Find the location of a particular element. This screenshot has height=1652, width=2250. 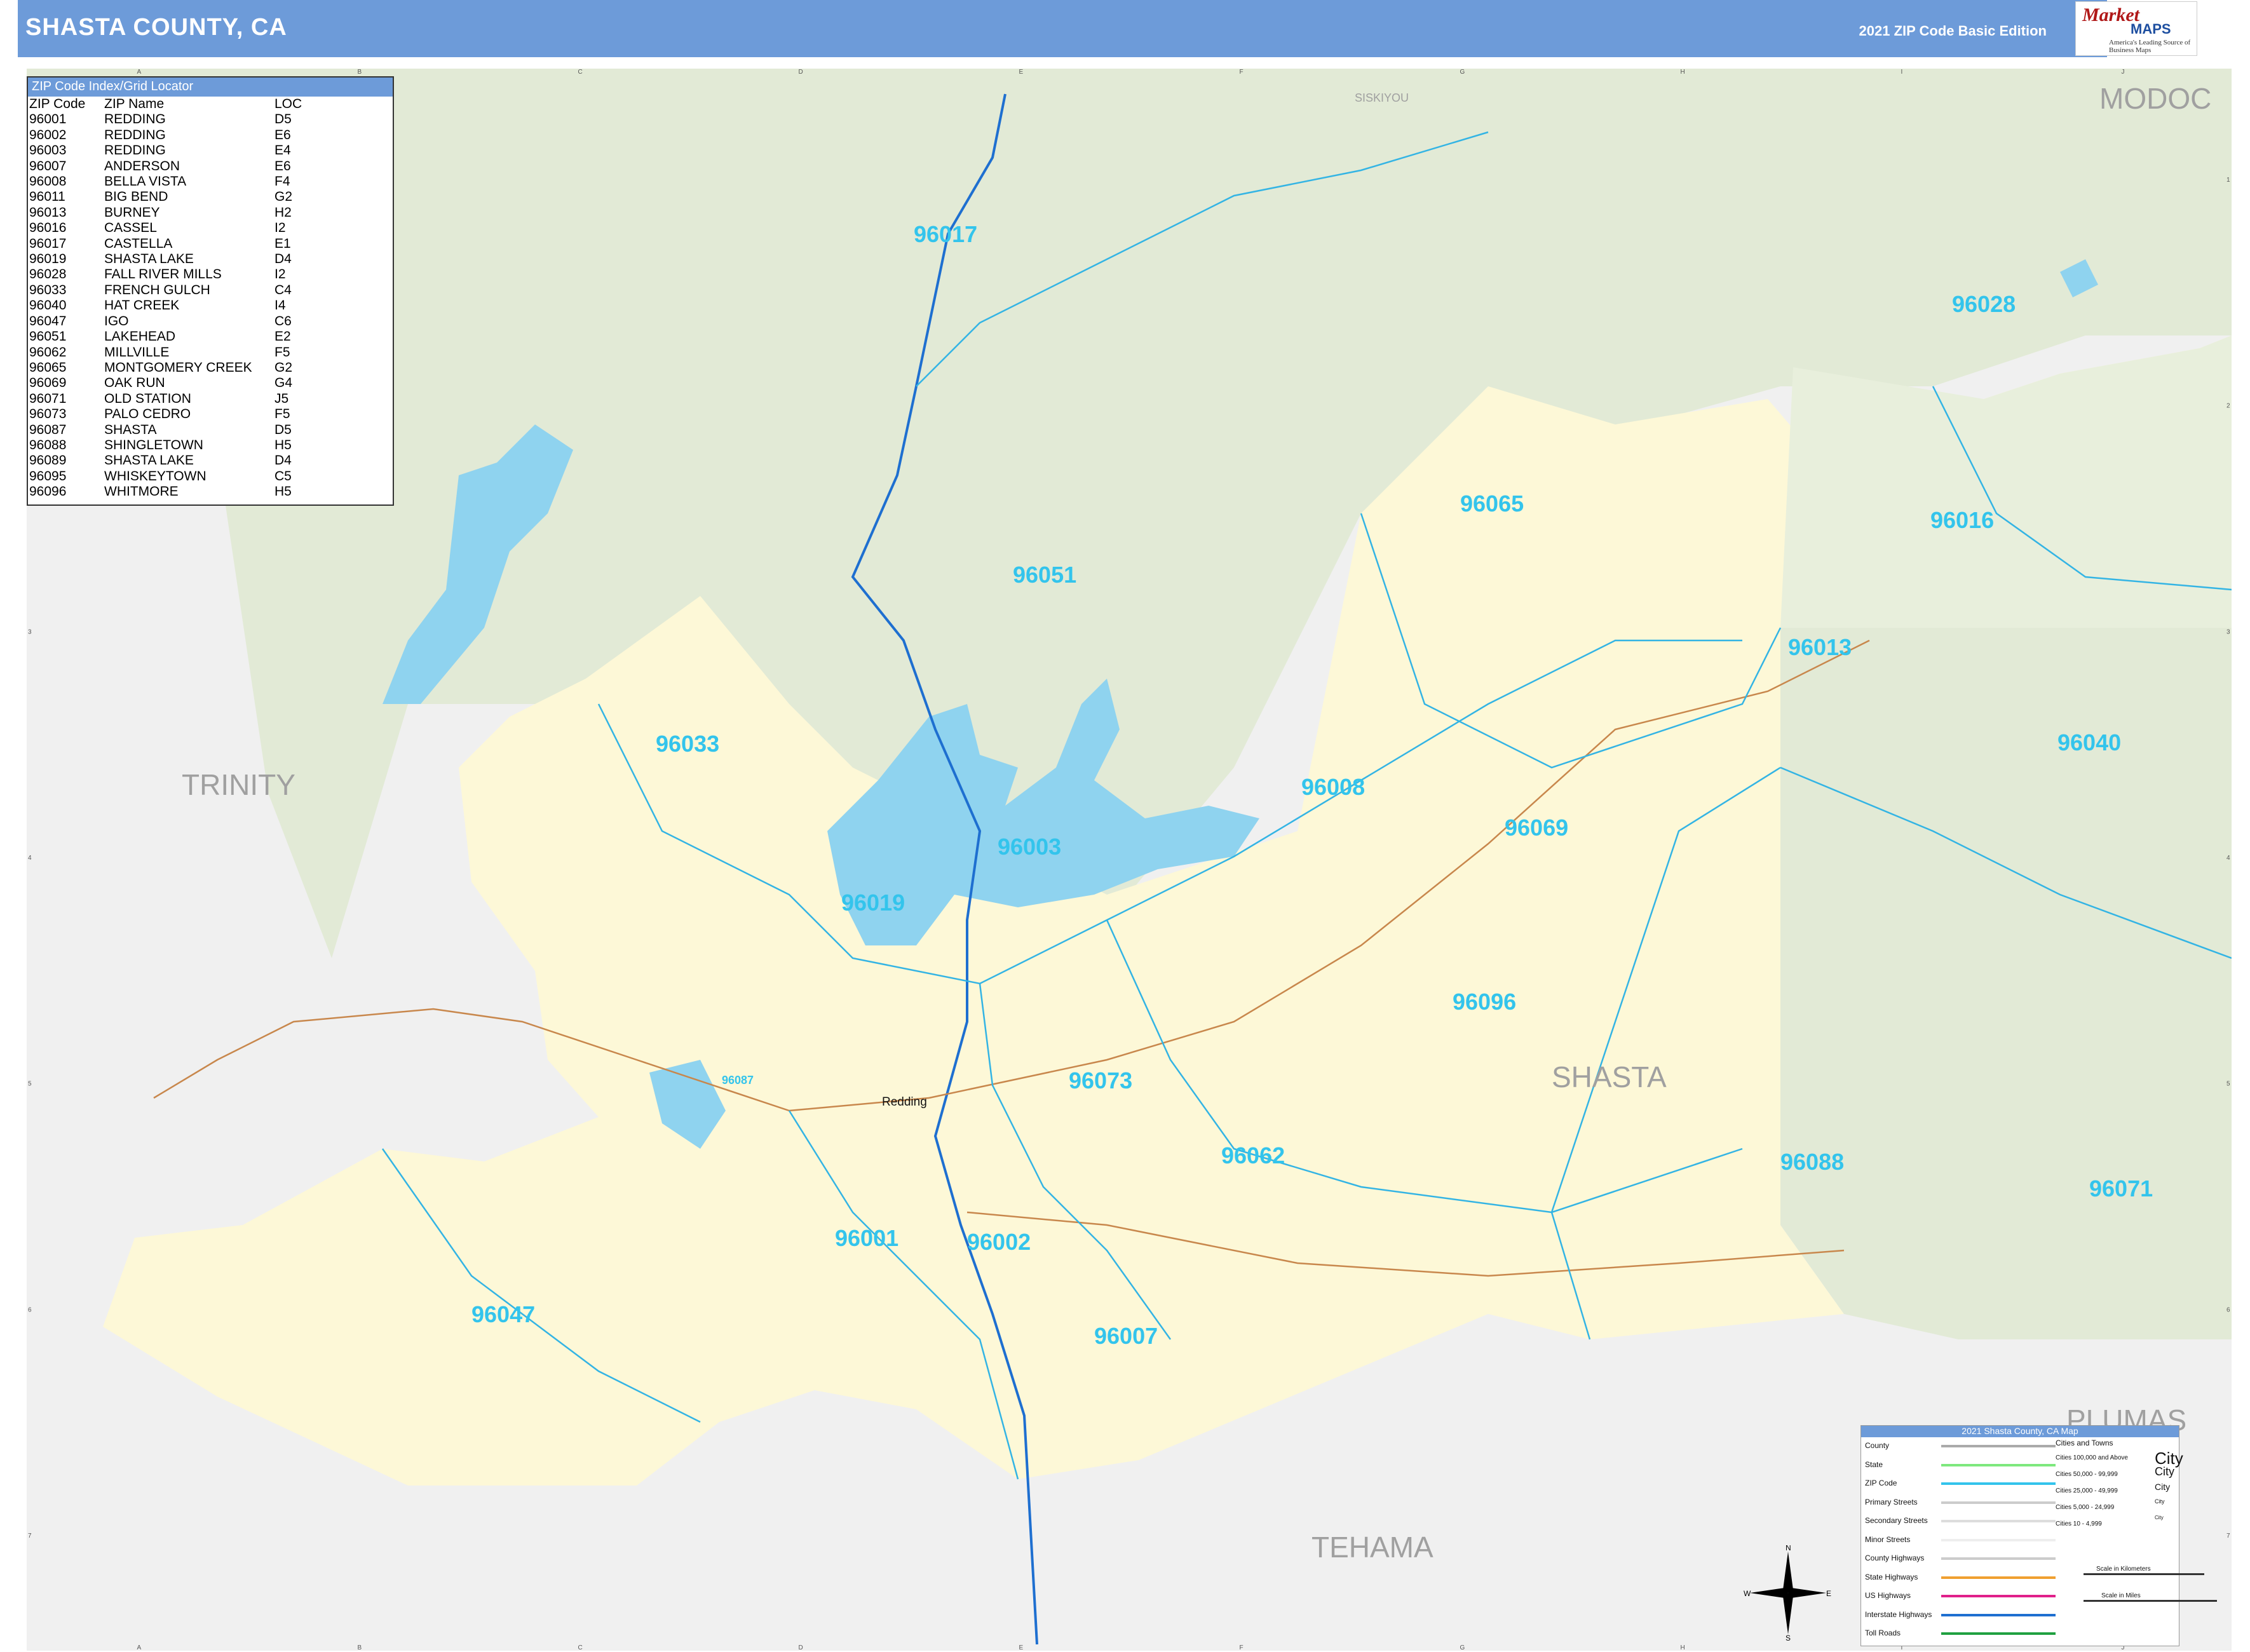

zip-code-cell: 96008 is located at coordinates (48, 181).